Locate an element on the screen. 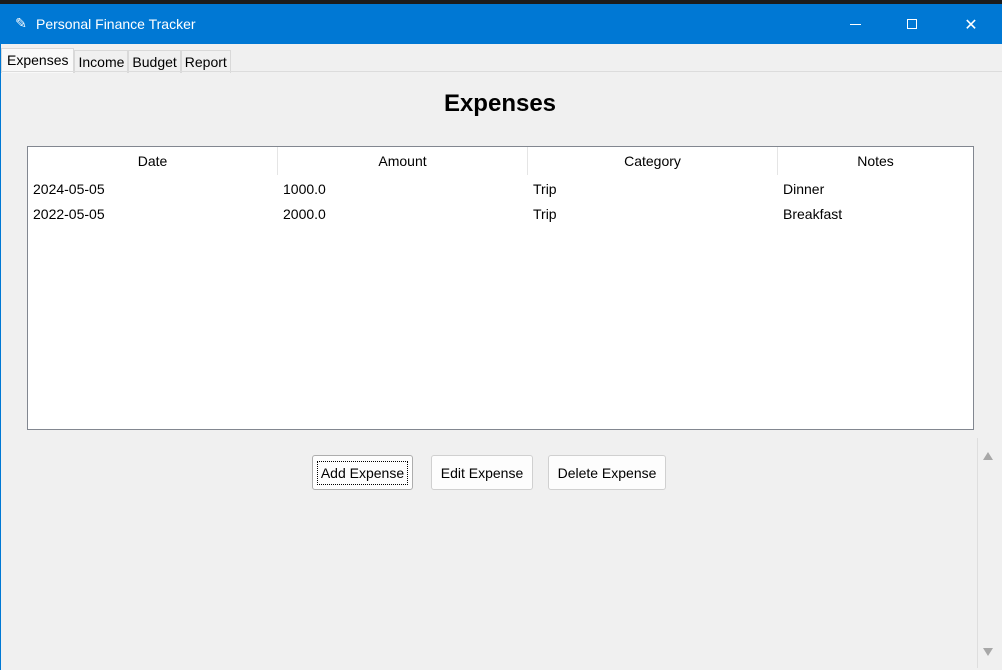 This screenshot has height=670, width=1002. minimize-button is located at coordinates (855, 24).